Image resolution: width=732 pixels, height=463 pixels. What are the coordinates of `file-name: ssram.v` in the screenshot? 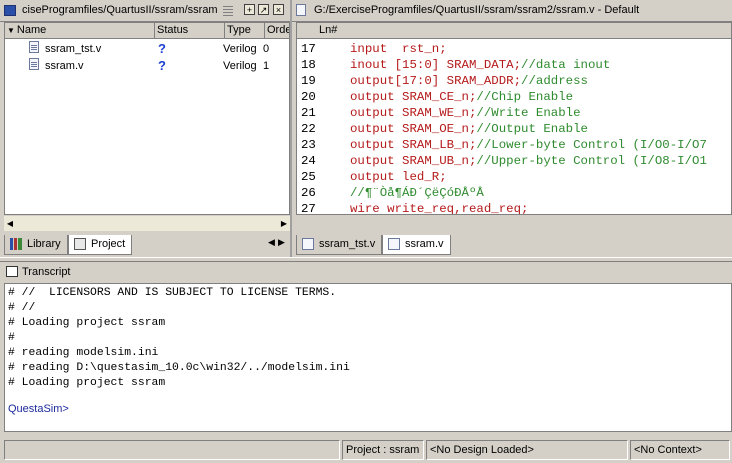 It's located at (64, 66).